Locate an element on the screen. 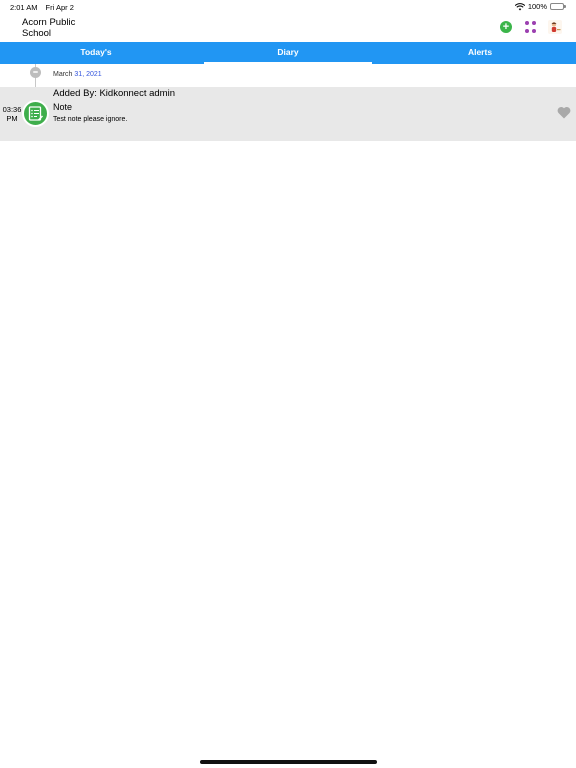  tab-bar: Today's Diary Alerts is located at coordinates (288, 53).